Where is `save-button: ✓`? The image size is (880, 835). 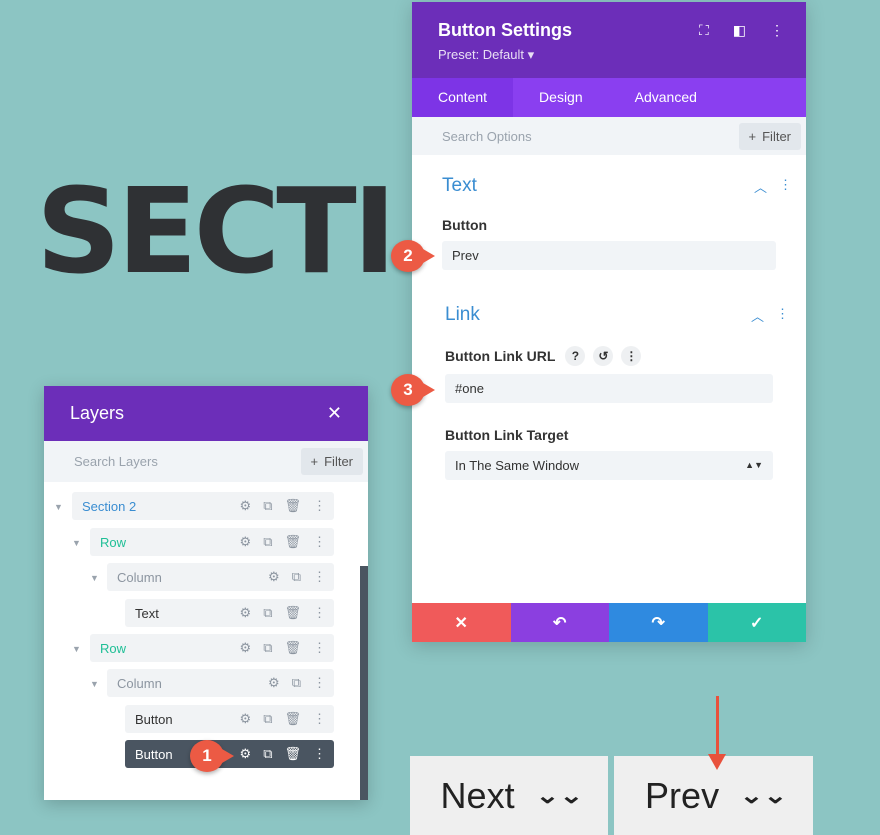
save-button: ✓ is located at coordinates (756, 622).